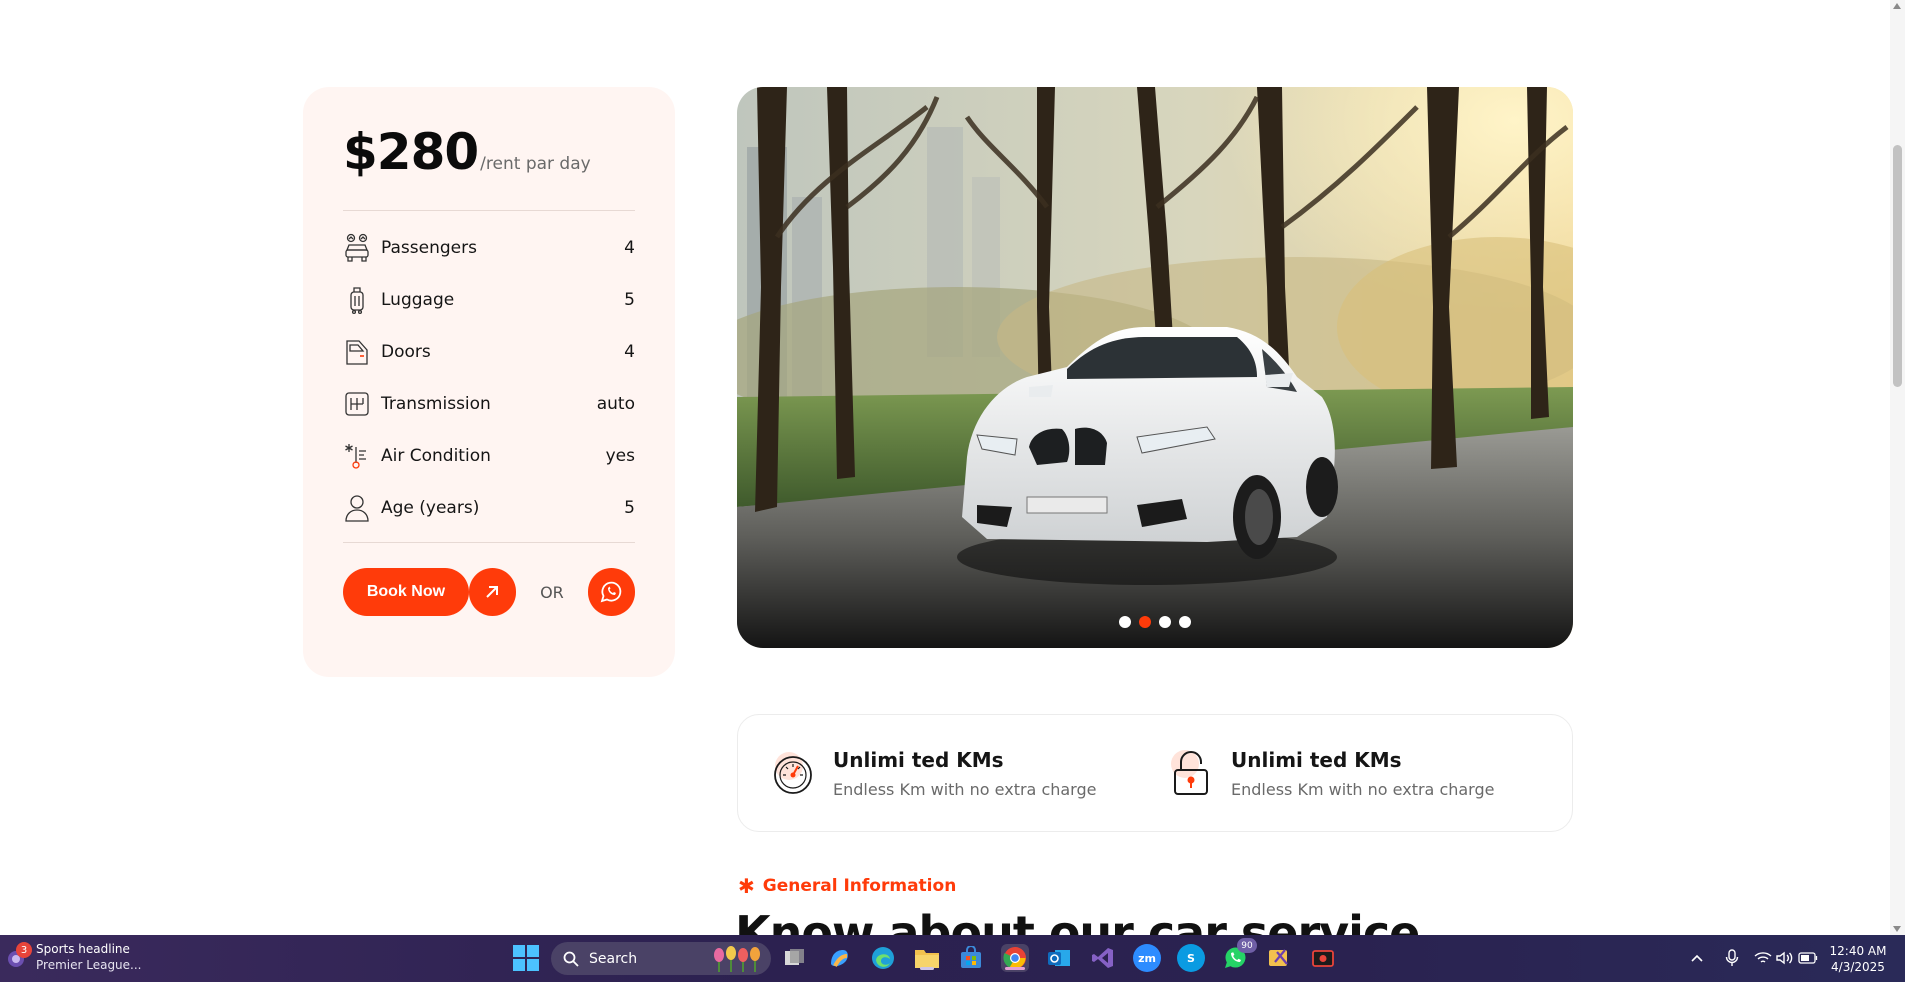 The width and height of the screenshot is (1905, 982). Describe the element at coordinates (1239, 955) in the screenshot. I see `whatsapp-taskbar-icon: 90` at that location.